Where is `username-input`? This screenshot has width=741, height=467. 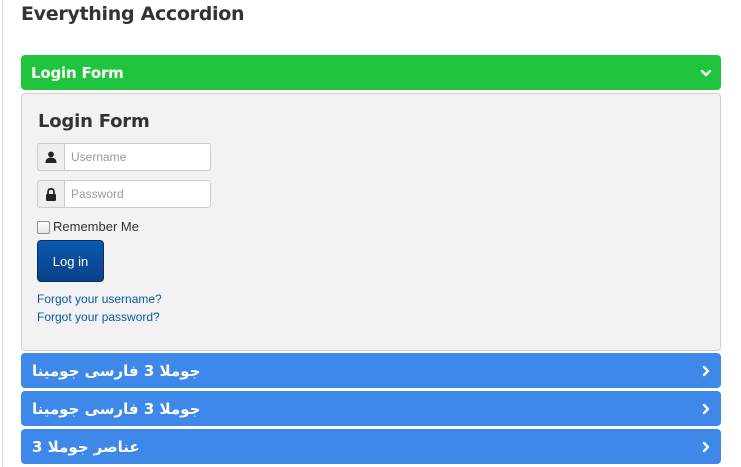
username-input is located at coordinates (137, 157).